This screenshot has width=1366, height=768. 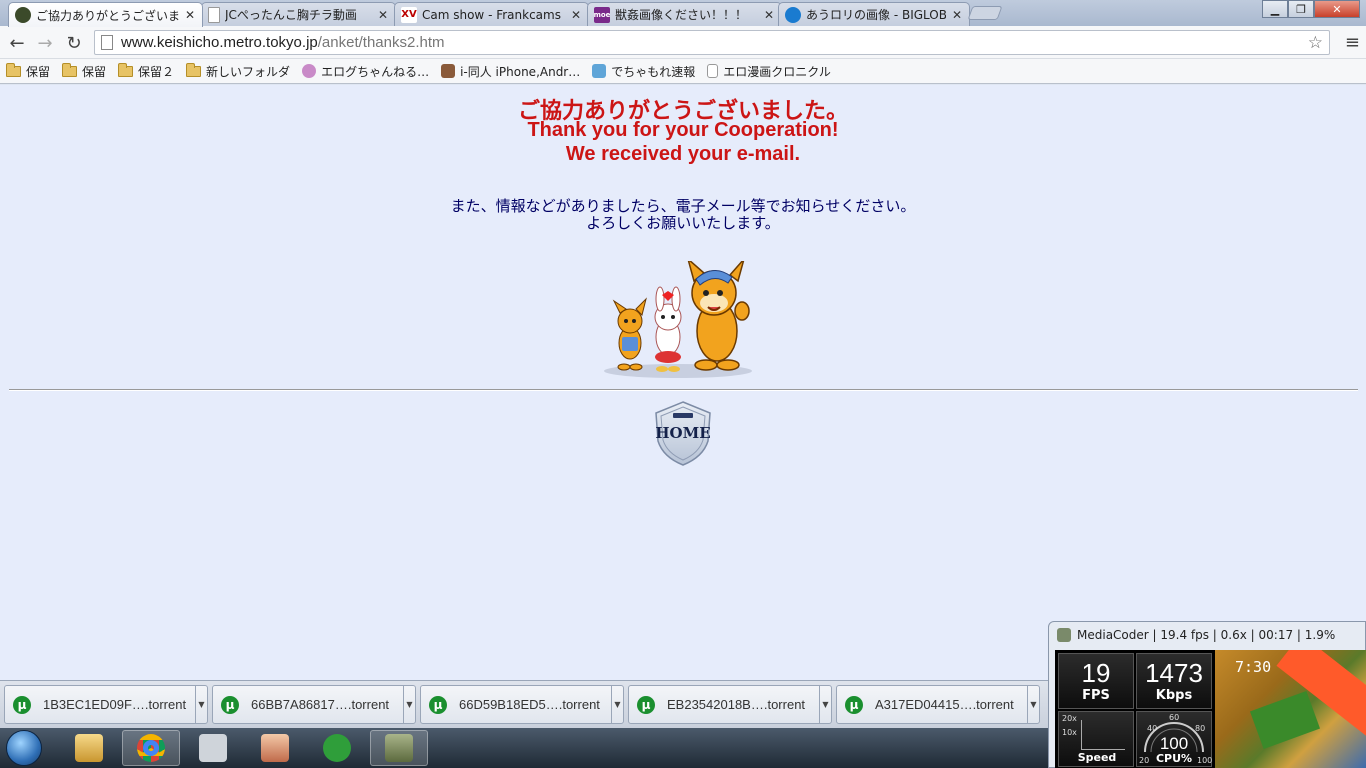 I want to click on taskbar-utorrent, so click(x=337, y=748).